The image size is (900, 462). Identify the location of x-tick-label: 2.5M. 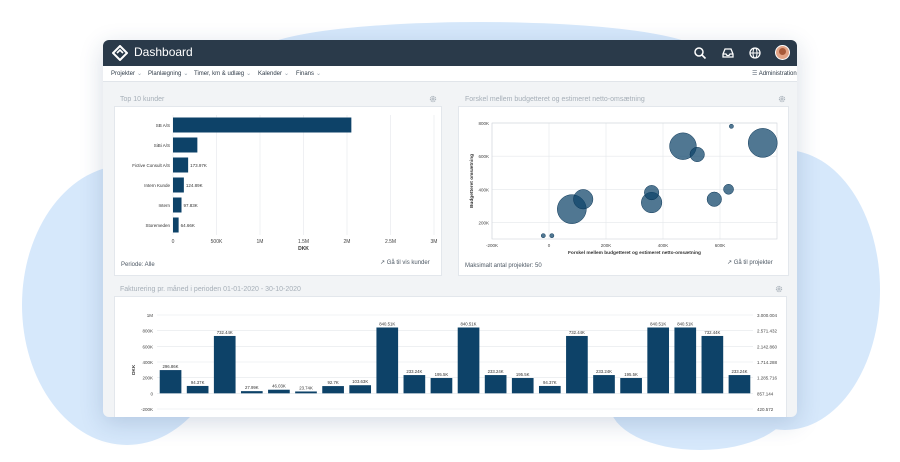
(390, 242).